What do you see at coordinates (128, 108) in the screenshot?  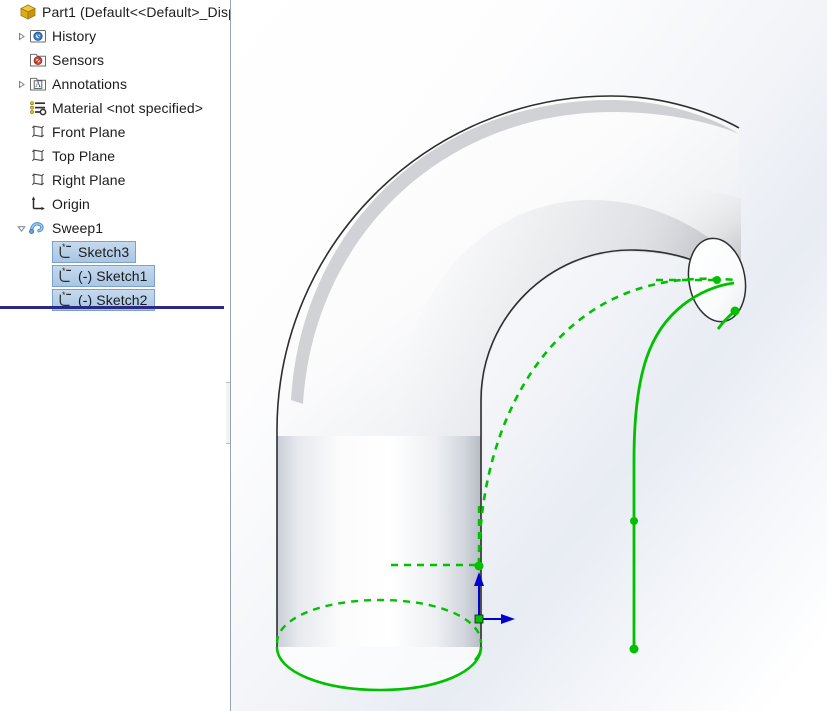 I see `tree-item-label: Material <not specified>` at bounding box center [128, 108].